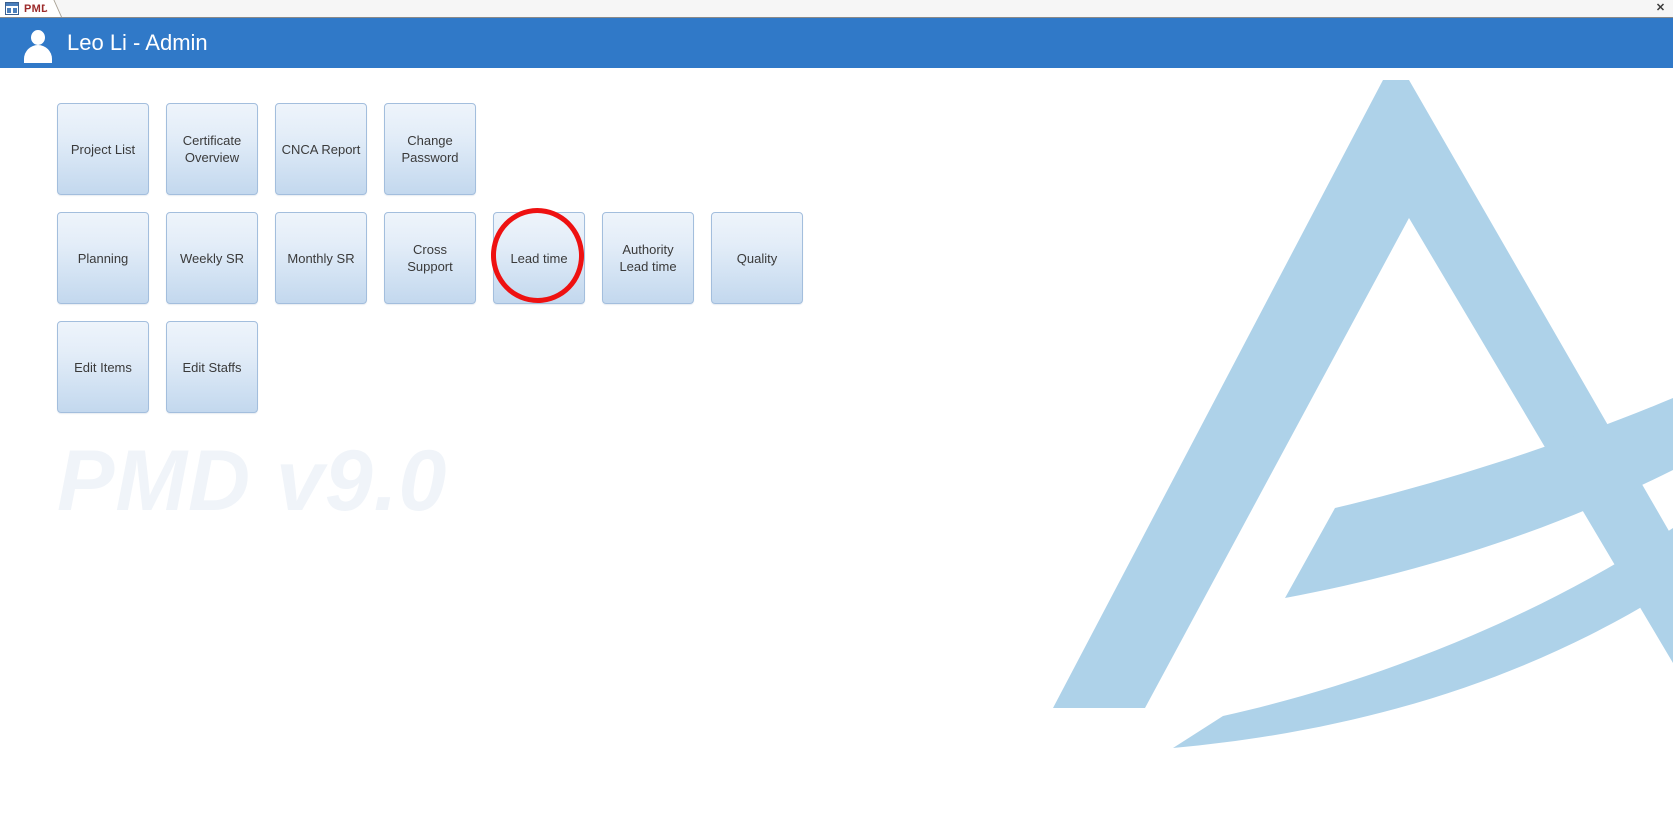 The width and height of the screenshot is (1673, 836). Describe the element at coordinates (648, 258) in the screenshot. I see `button-authority-lead-time: Authority Lead time` at that location.